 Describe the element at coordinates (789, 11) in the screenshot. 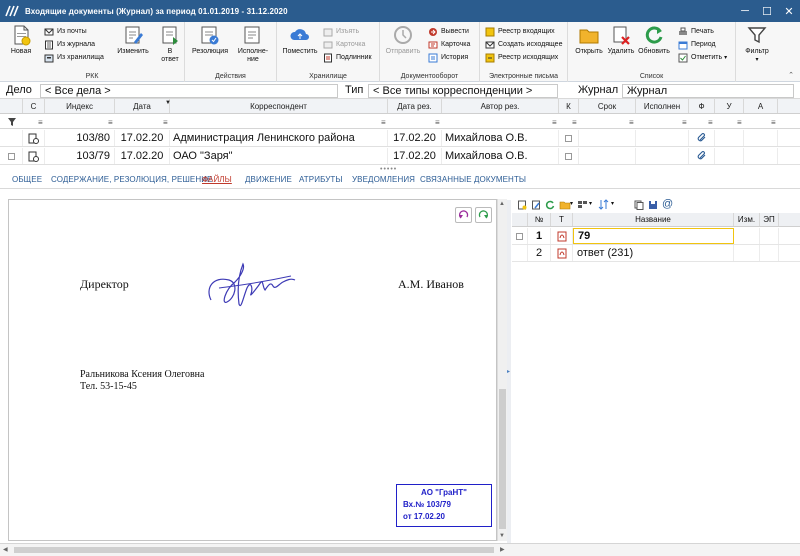

I see `close-icon: ✕` at that location.